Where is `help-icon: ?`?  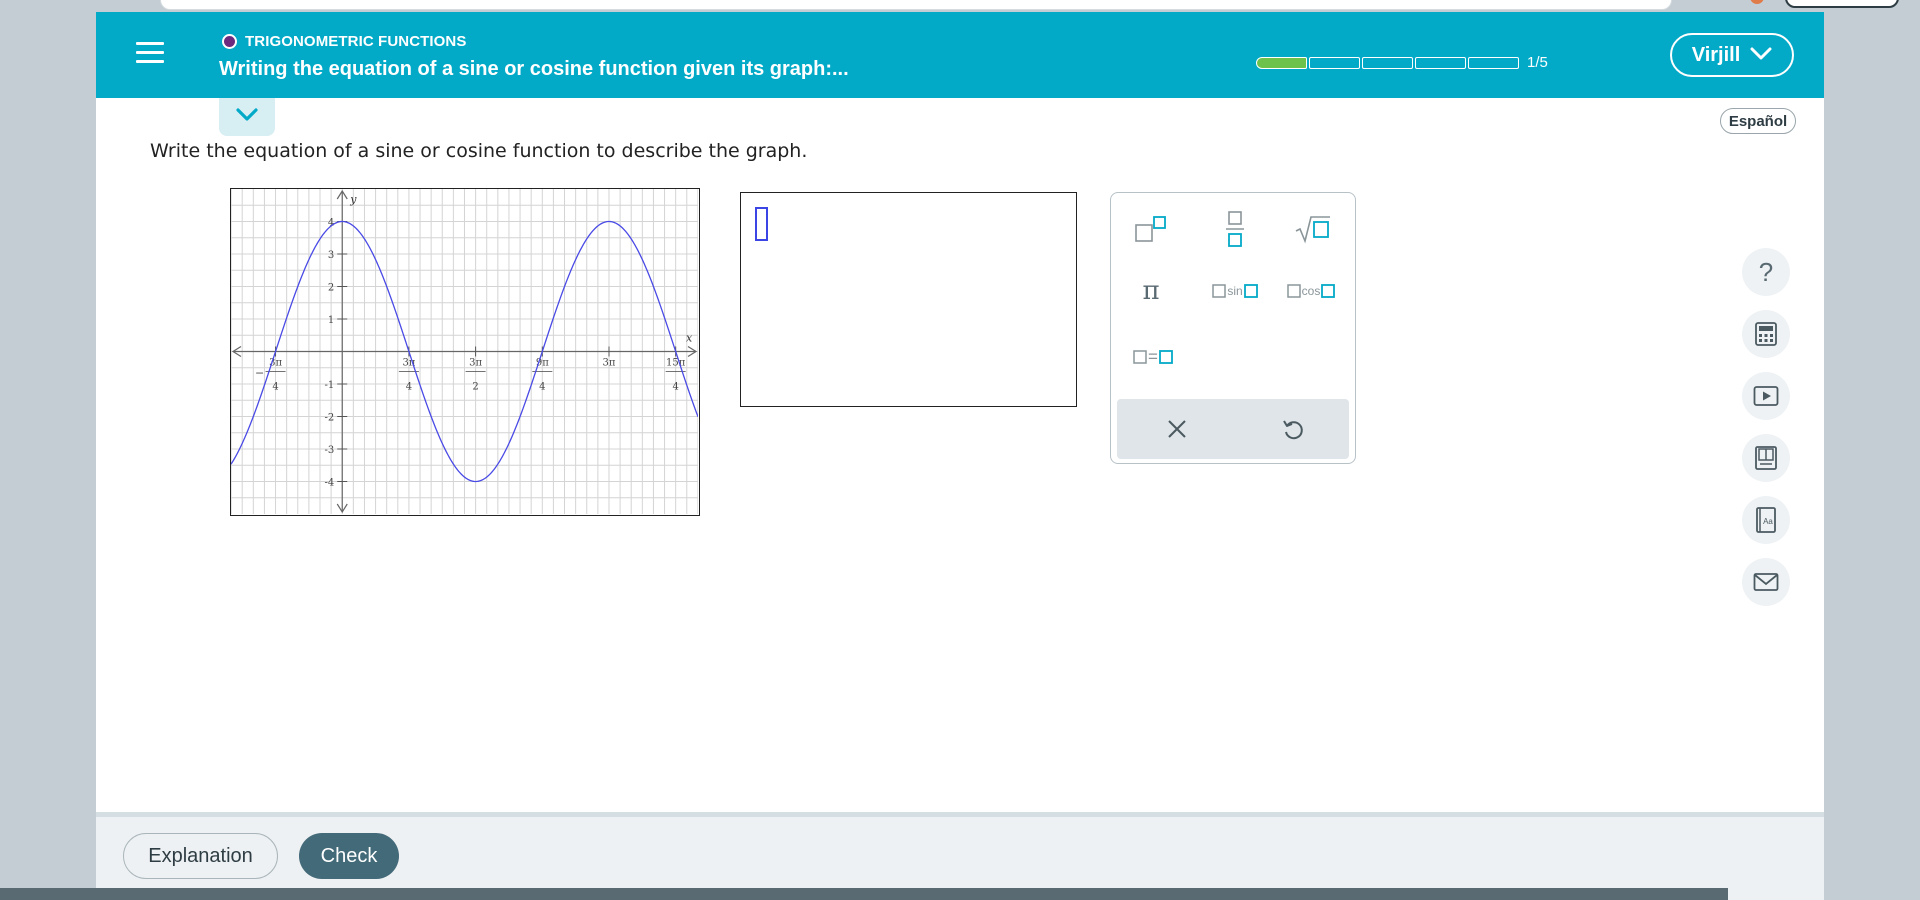 help-icon: ? is located at coordinates (1766, 272).